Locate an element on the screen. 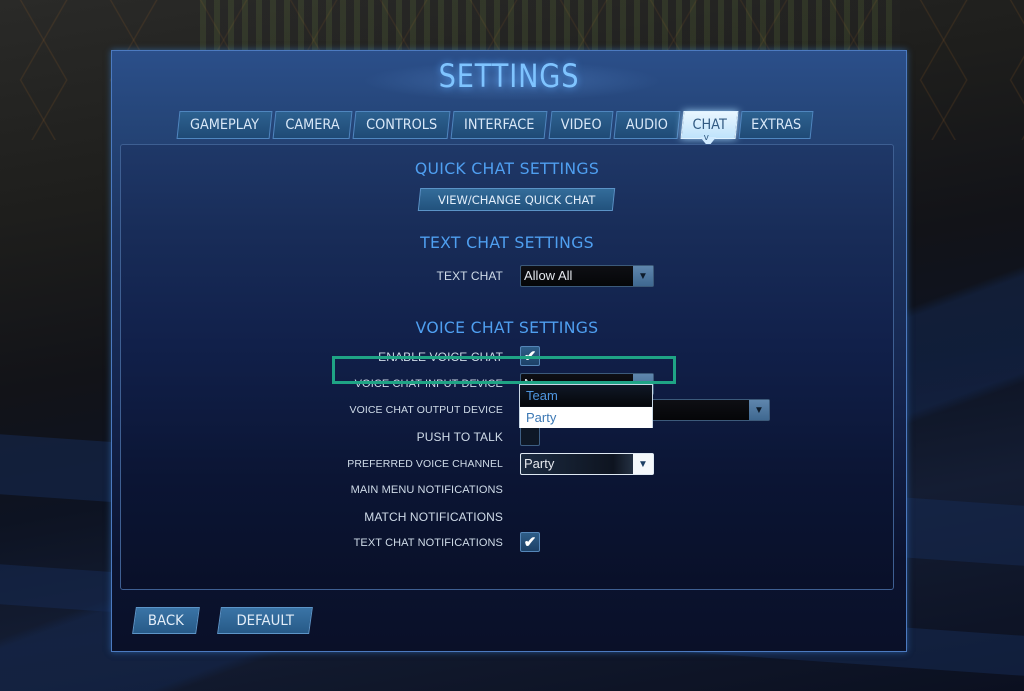 The height and width of the screenshot is (691, 1024). view-change-quick-chat-button: VIEW/CHANGE QUICK CHAT is located at coordinates (516, 199).